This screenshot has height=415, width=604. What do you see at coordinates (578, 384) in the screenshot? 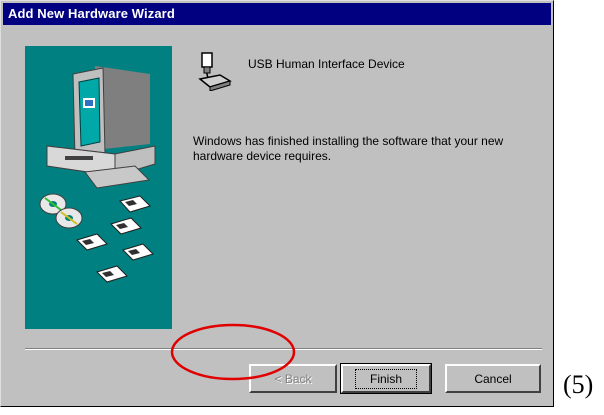
I see `figure-caption: (5)` at bounding box center [578, 384].